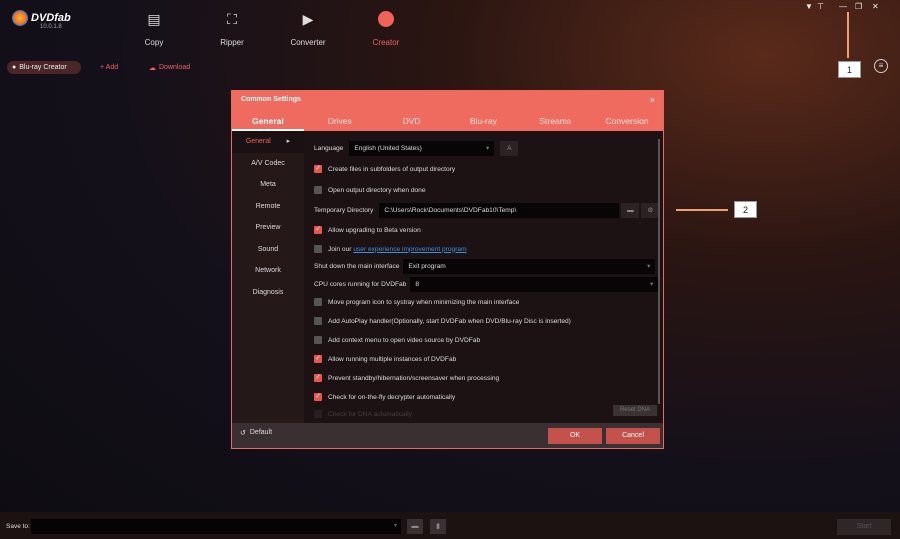 Image resolution: width=900 pixels, height=539 pixels. I want to click on save-to-input: ▾, so click(216, 526).